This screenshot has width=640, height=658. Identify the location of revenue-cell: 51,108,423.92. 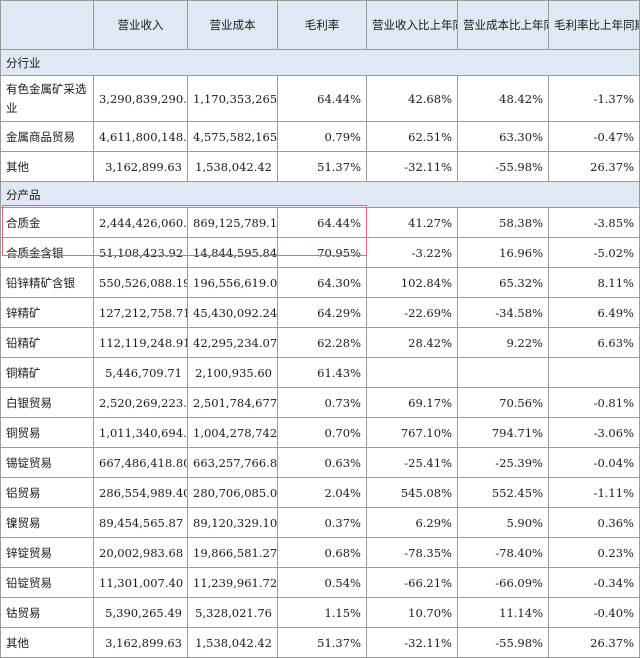
(140, 252).